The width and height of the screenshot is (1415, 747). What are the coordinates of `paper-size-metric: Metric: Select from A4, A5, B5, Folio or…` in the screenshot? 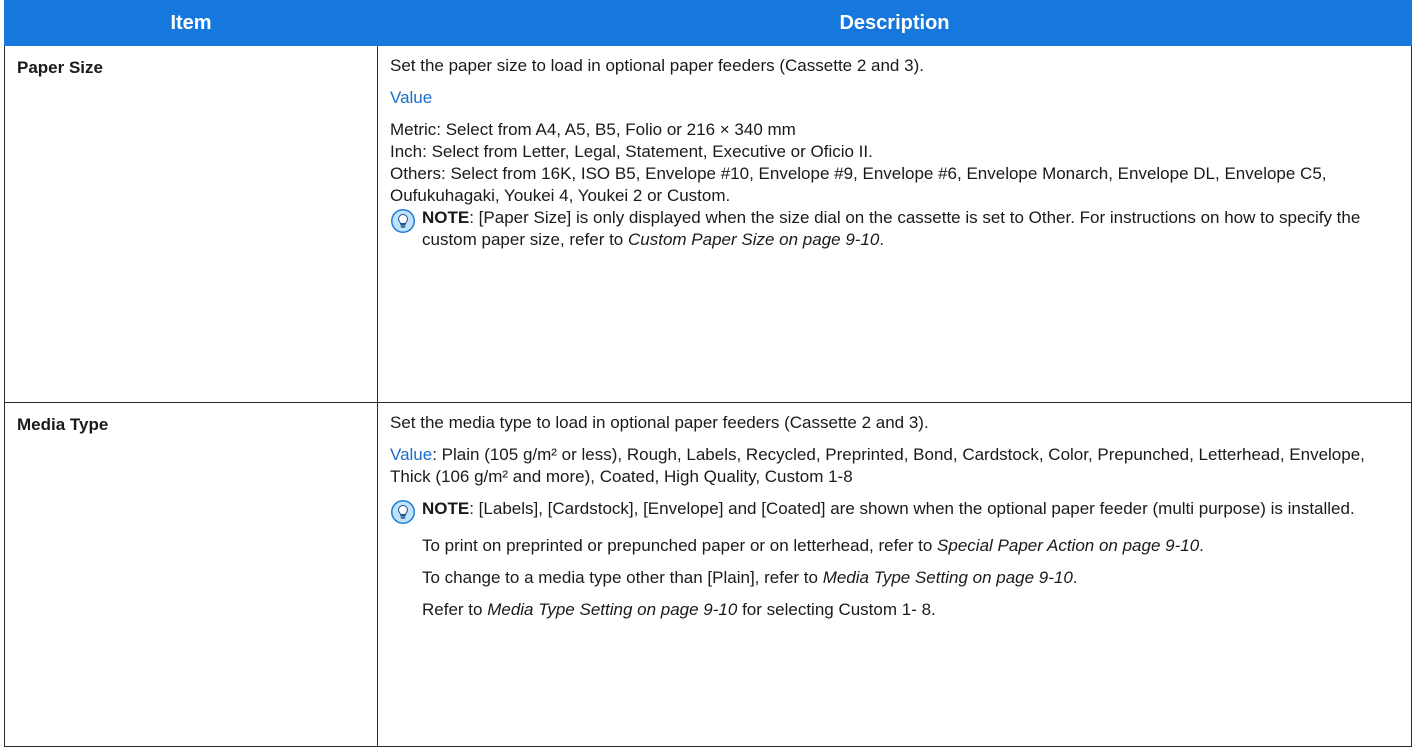 It's located at (593, 129).